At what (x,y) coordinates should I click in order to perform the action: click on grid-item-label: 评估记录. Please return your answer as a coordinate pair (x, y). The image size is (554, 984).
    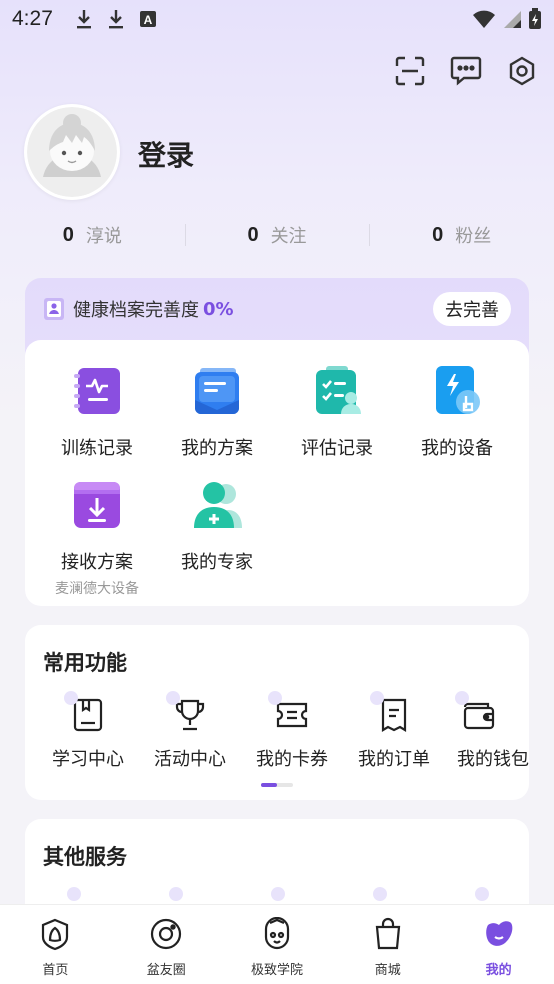
    Looking at the image, I should click on (337, 448).